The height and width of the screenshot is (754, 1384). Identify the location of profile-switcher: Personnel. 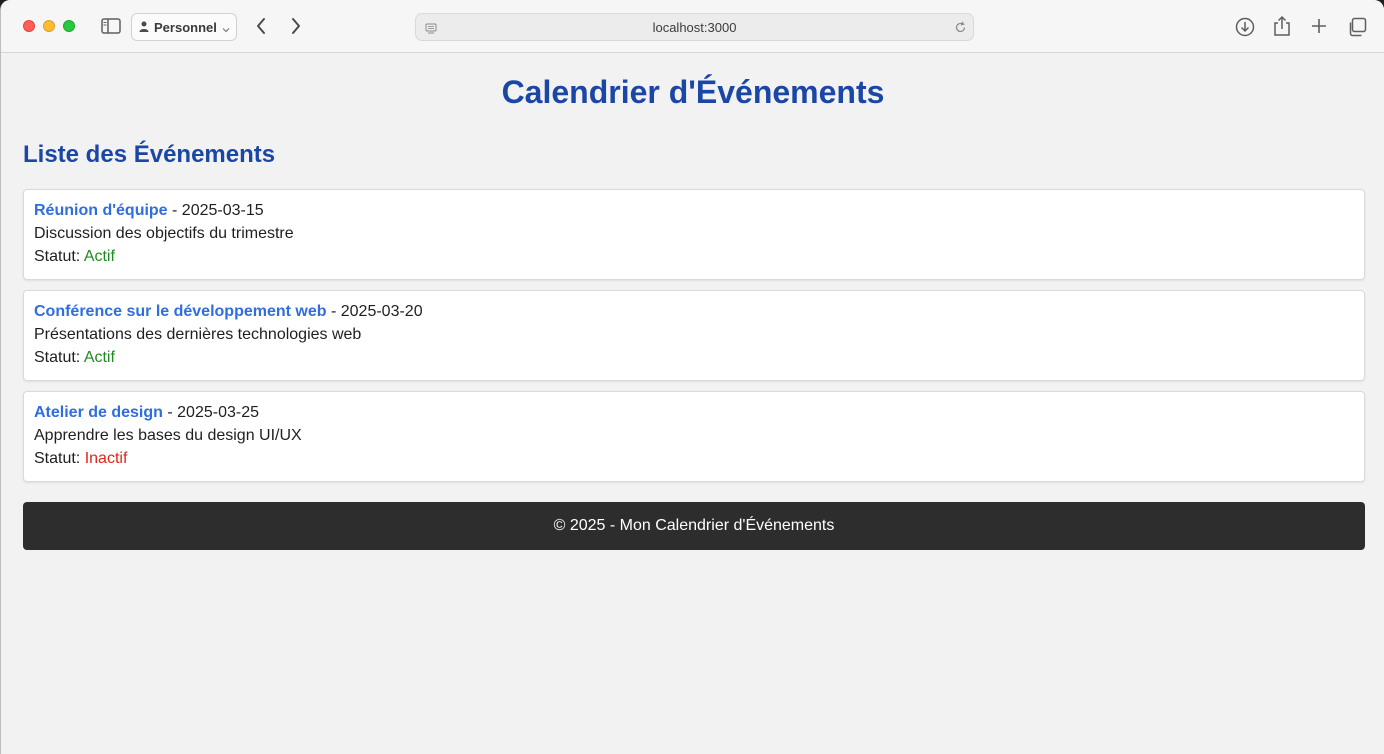
(184, 27).